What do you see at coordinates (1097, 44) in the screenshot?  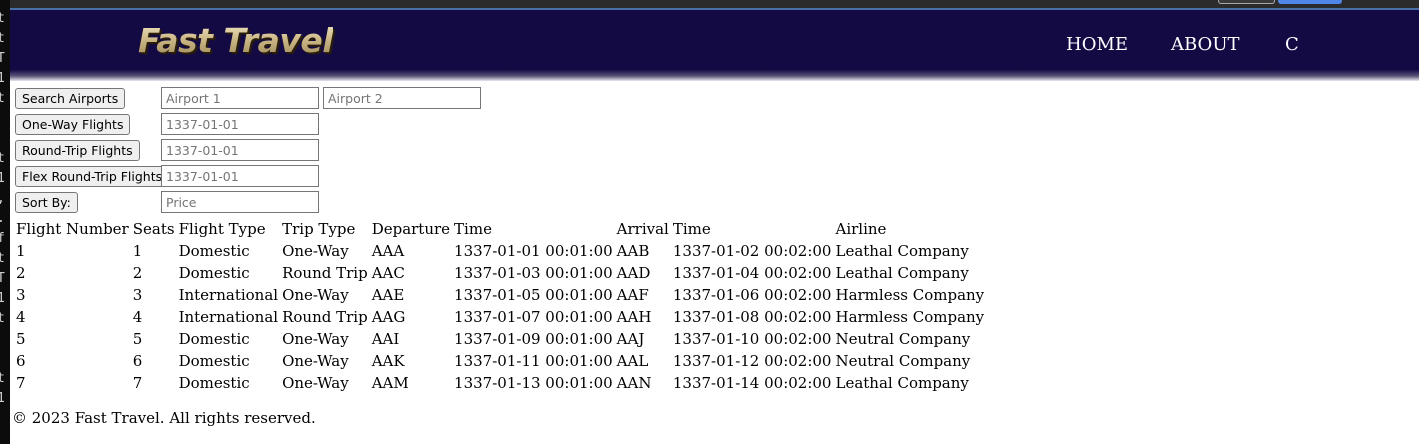 I see `nav-home-link: HOME` at bounding box center [1097, 44].